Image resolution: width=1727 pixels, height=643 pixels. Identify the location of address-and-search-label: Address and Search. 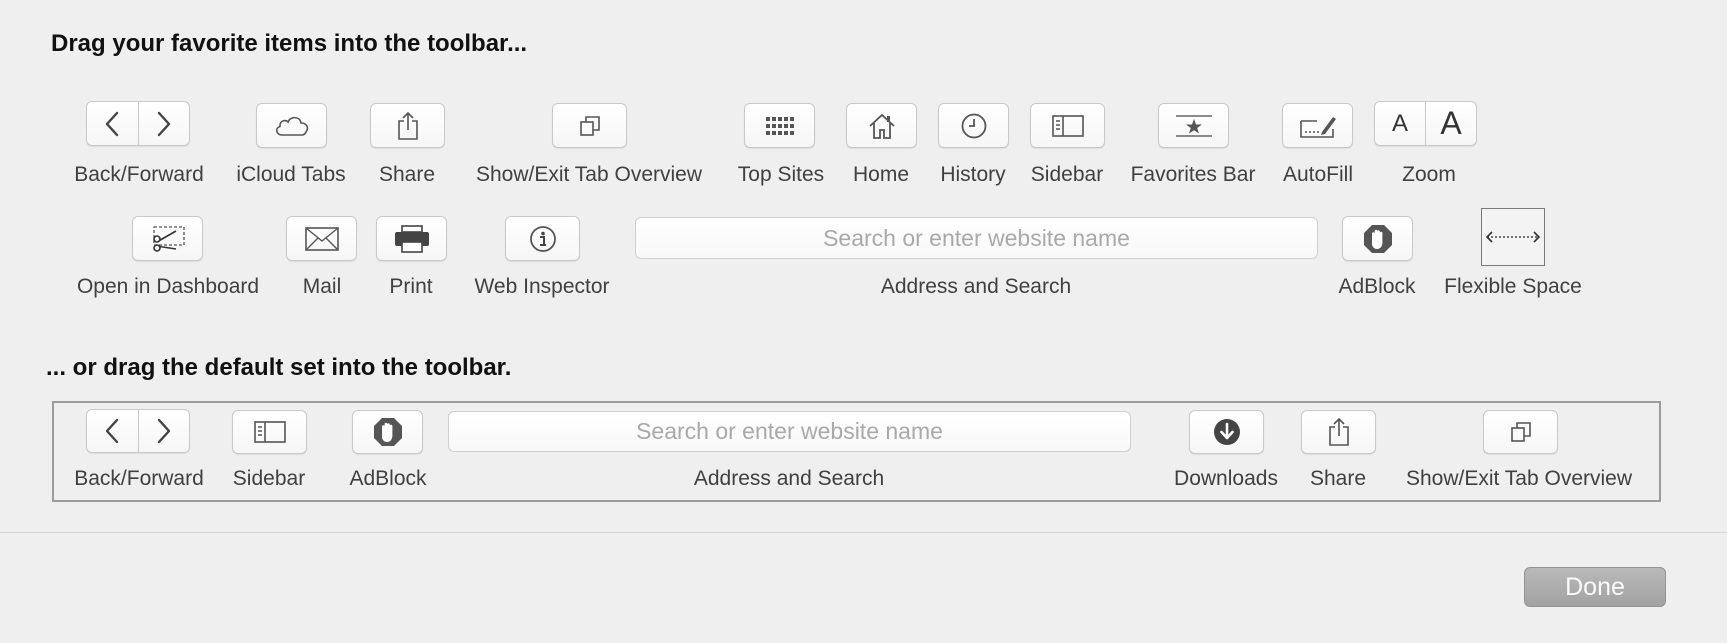
(976, 286).